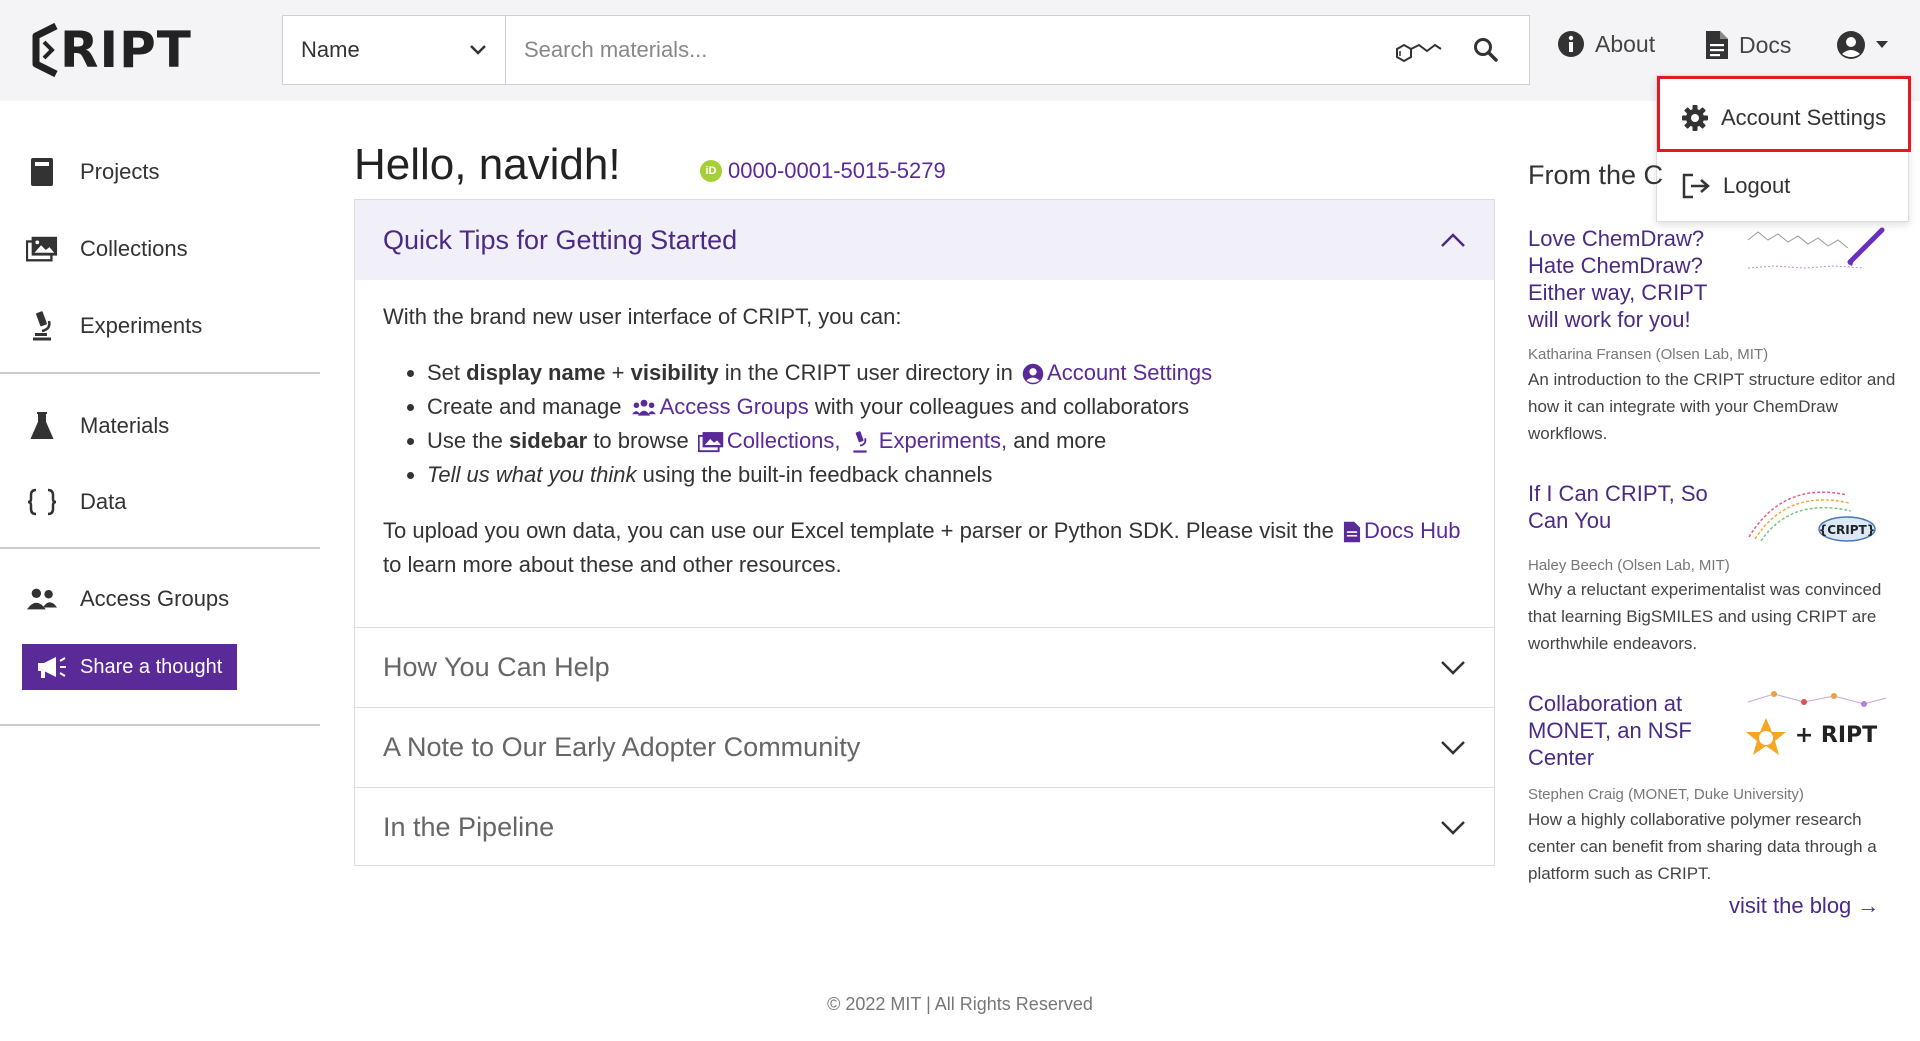  I want to click on orcid-id: 0000-0001-5015-5279, so click(837, 170).